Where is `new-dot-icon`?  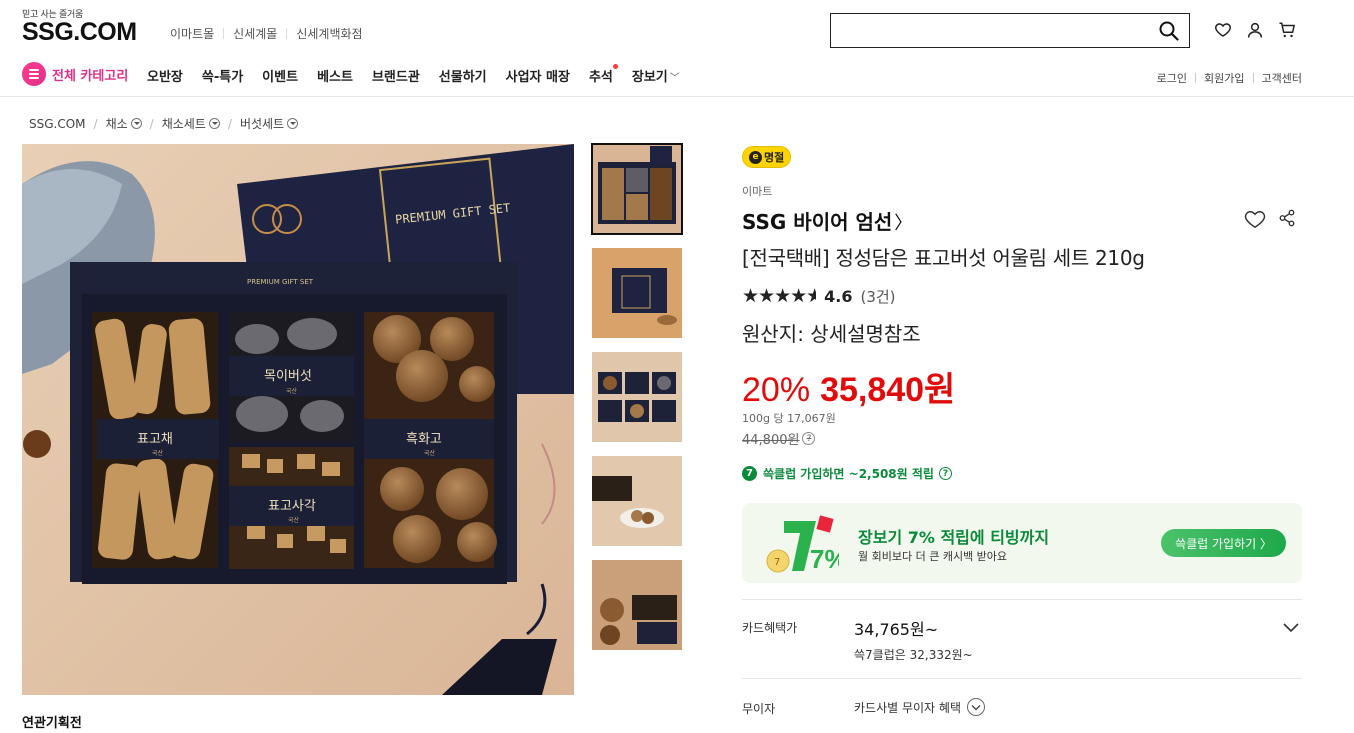 new-dot-icon is located at coordinates (615, 66).